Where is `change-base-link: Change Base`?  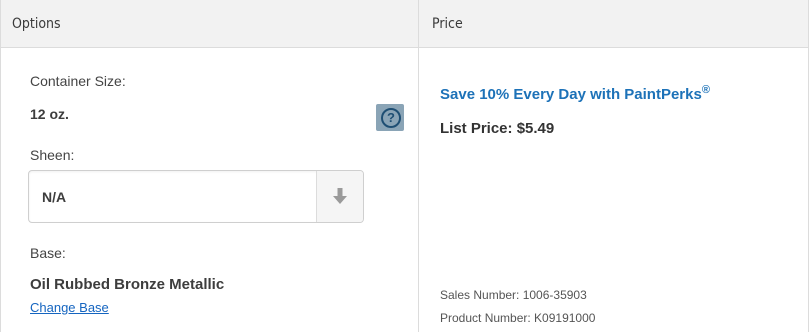 change-base-link: Change Base is located at coordinates (69, 307).